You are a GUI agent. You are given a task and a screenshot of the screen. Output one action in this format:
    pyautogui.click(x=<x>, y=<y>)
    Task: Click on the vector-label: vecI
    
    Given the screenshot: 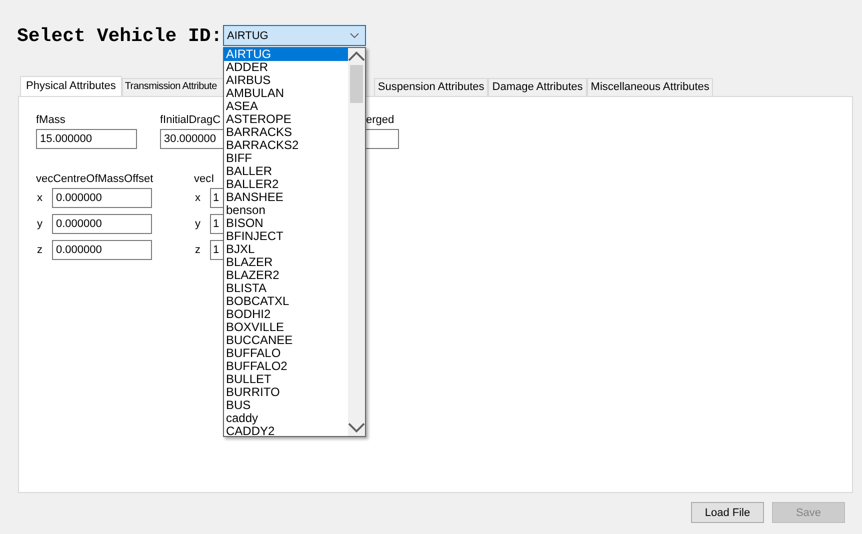 What is the action you would take?
    pyautogui.click(x=204, y=179)
    